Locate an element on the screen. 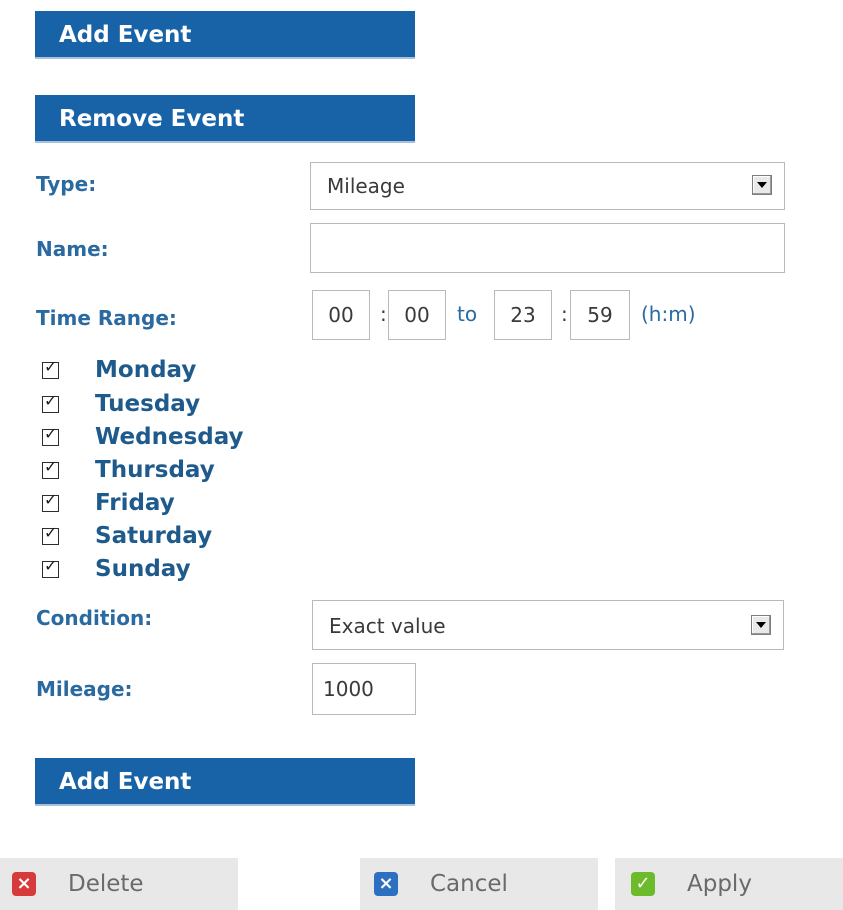 This screenshot has width=843, height=910. start-hour-input: 00 is located at coordinates (341, 315).